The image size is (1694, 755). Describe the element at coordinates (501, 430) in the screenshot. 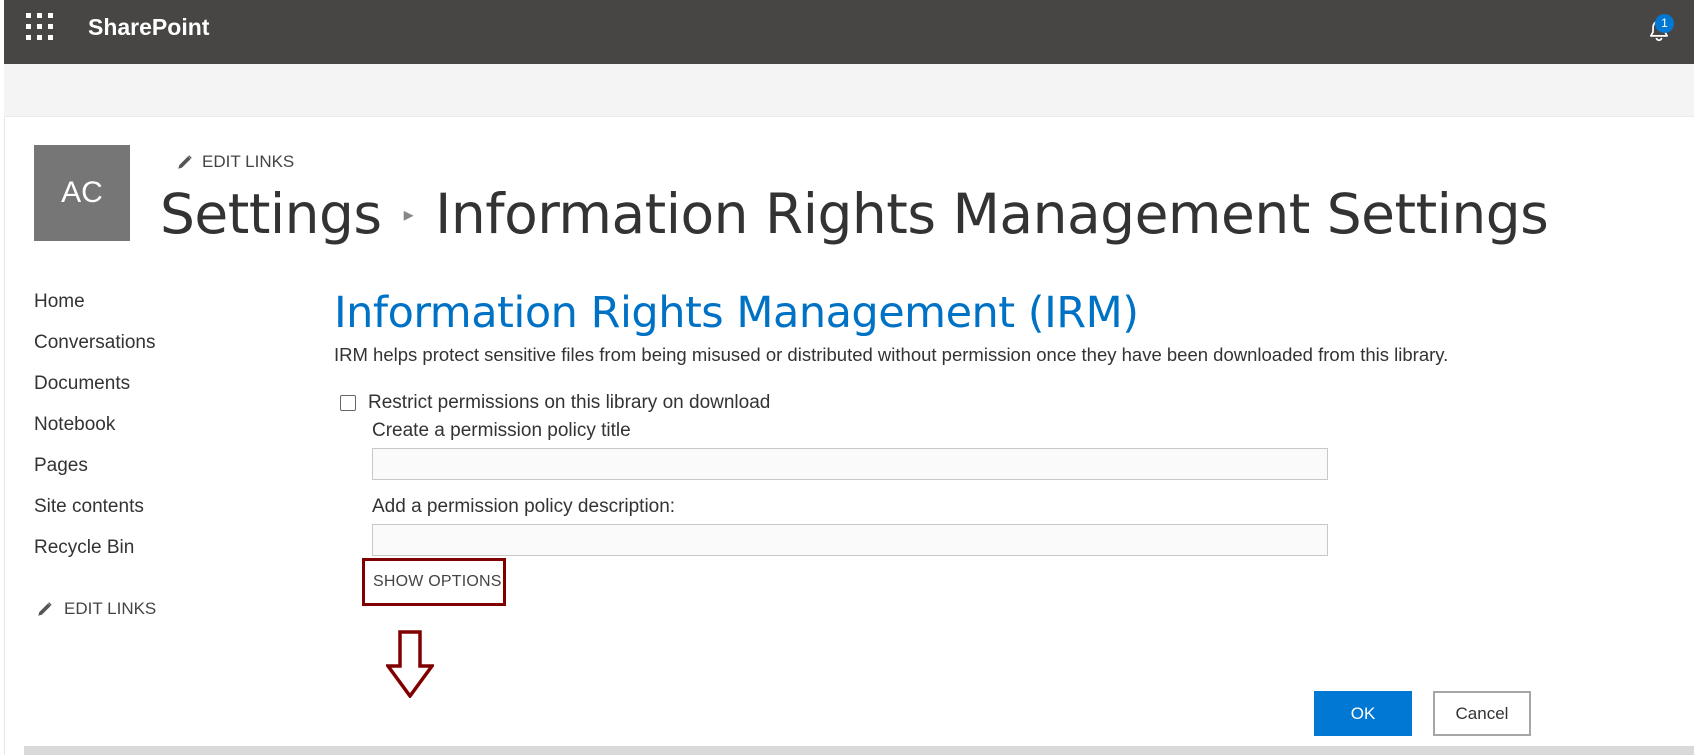

I see `policy-title-label: Create a permission policy title` at that location.